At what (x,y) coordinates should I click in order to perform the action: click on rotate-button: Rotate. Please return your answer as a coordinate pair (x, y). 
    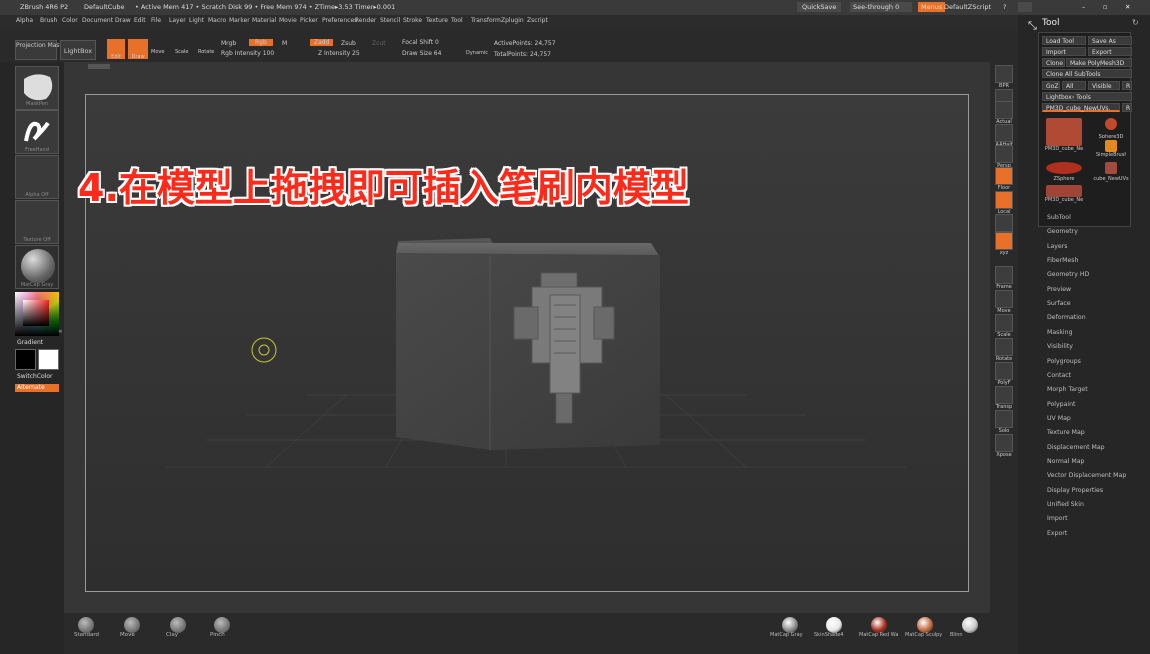
    Looking at the image, I should click on (206, 52).